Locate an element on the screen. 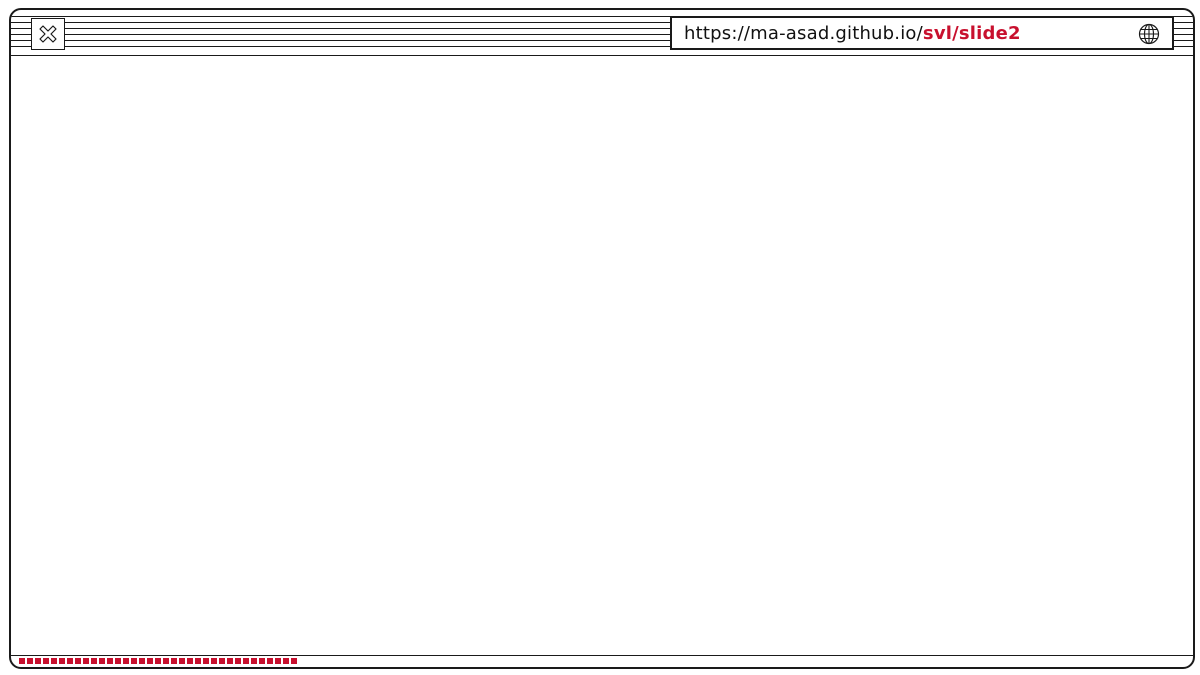  url-text: https://ma-asad.github.io/svl/slide2 is located at coordinates (852, 33).